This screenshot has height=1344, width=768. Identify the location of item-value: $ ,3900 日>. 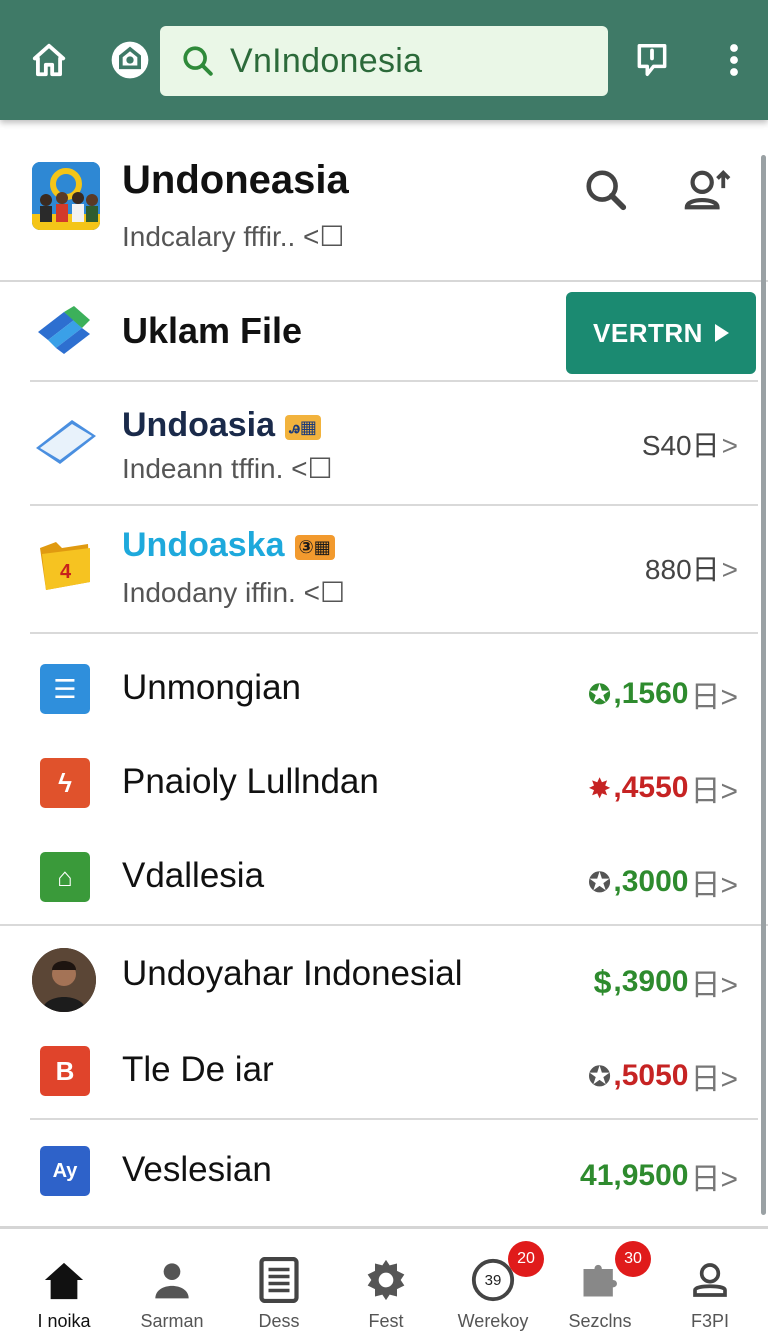
(666, 982).